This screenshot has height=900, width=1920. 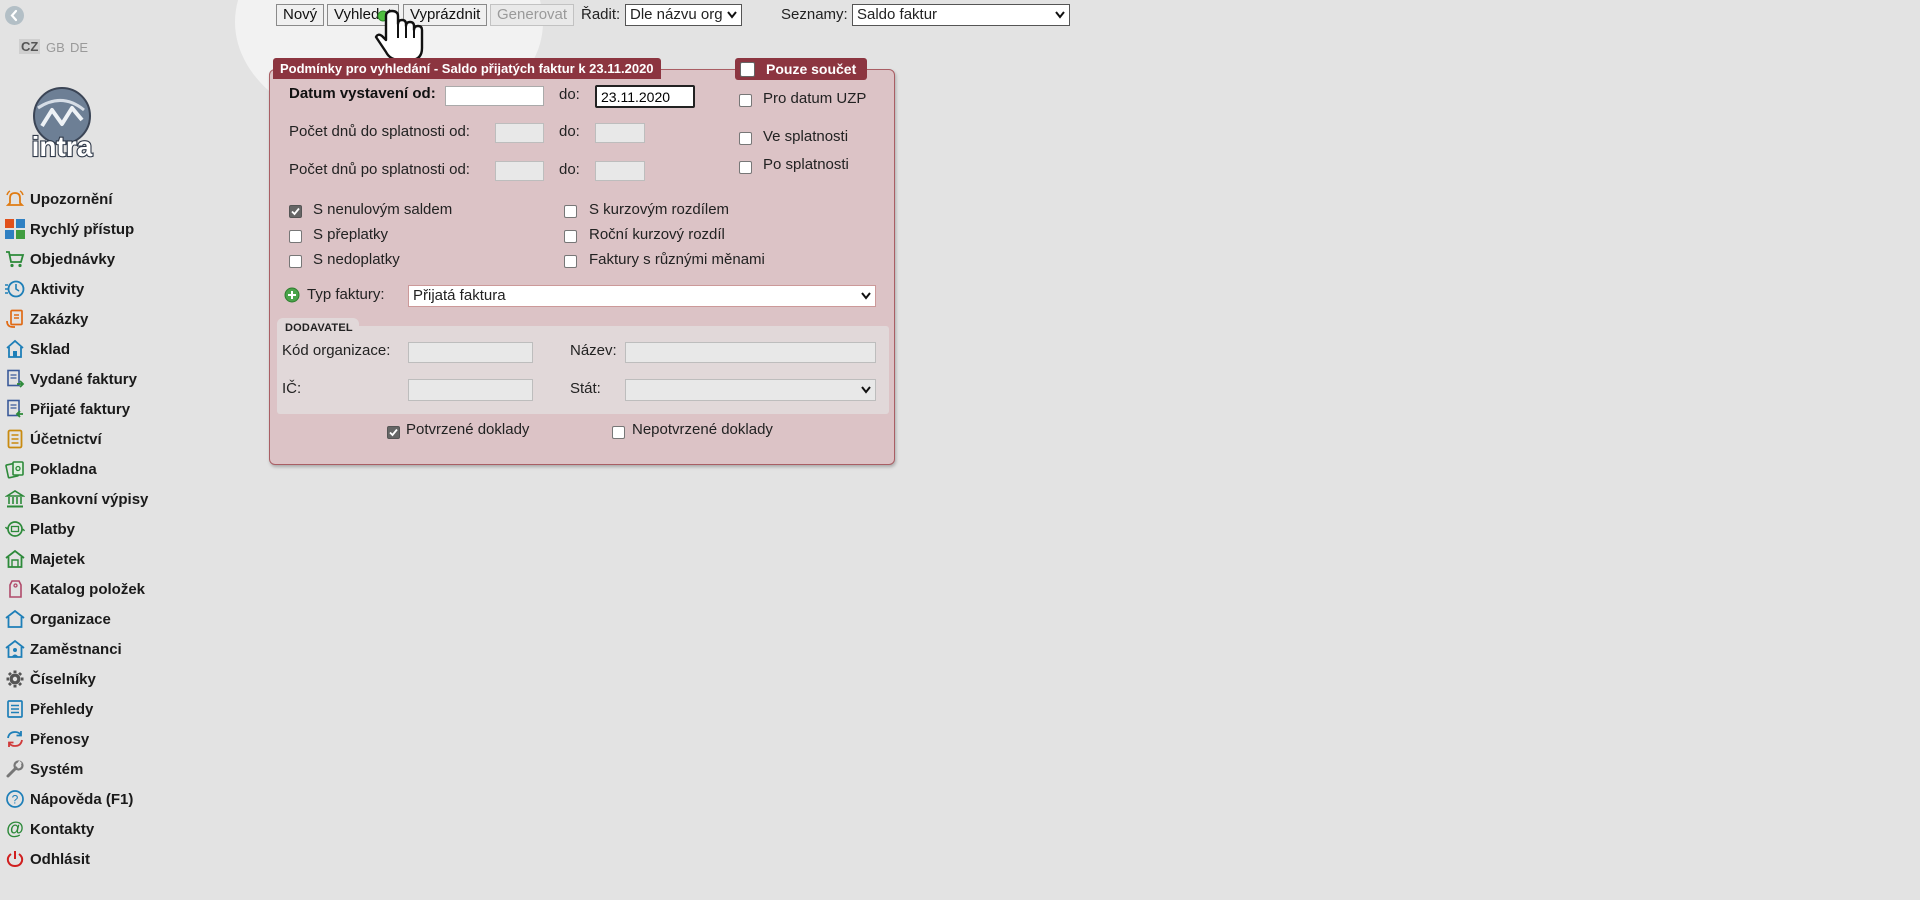 I want to click on menu-item-label: Nápověda (F1), so click(x=82, y=799).